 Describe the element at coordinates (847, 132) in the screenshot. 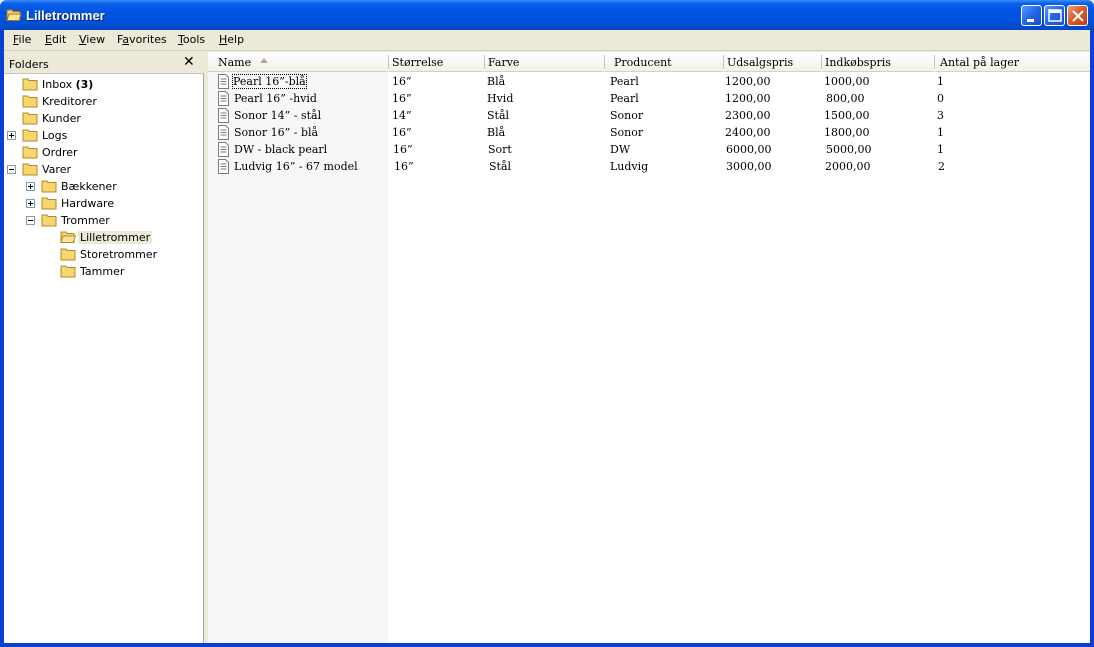

I see `cell-purchase-price: 1800,00` at that location.